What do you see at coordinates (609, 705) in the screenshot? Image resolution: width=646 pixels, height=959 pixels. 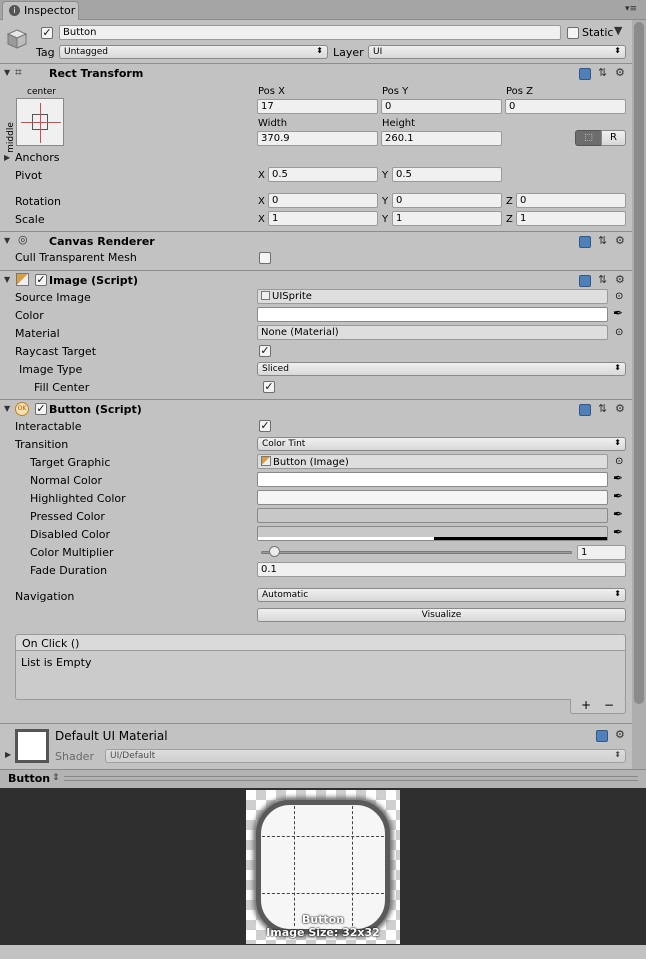 I see `remove-event-button: −` at bounding box center [609, 705].